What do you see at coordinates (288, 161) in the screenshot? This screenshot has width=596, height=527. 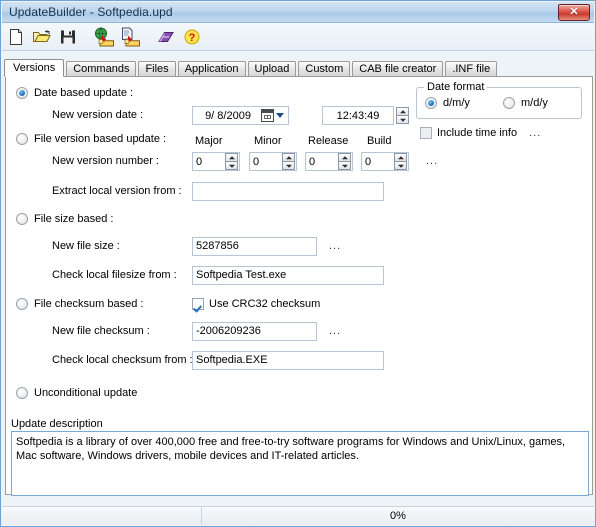 I see `minor-spinner` at bounding box center [288, 161].